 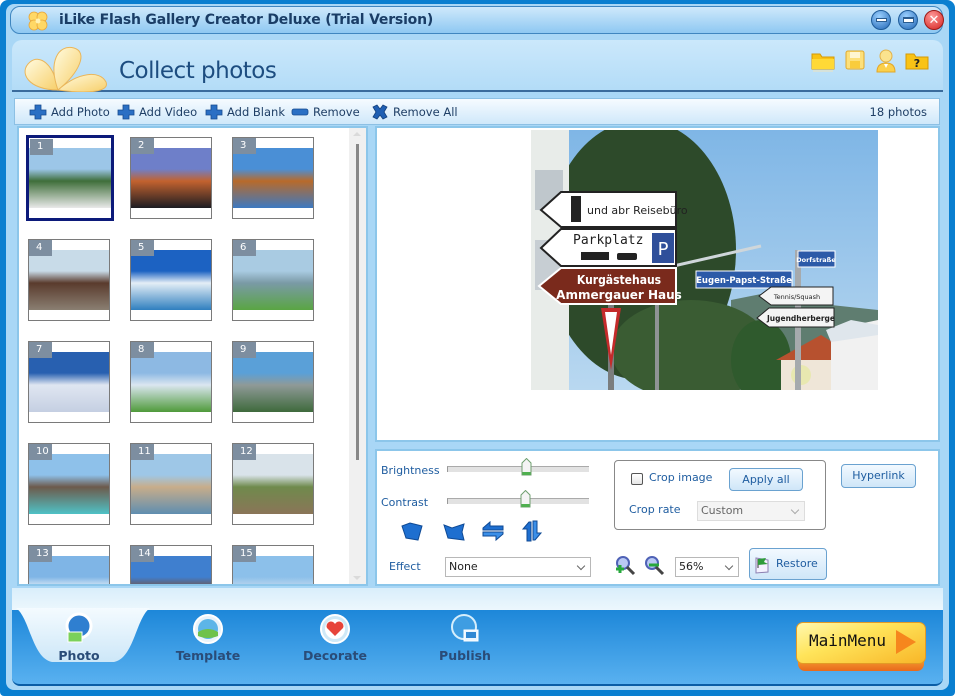 I want to click on remove-all-icon, so click(x=380, y=112).